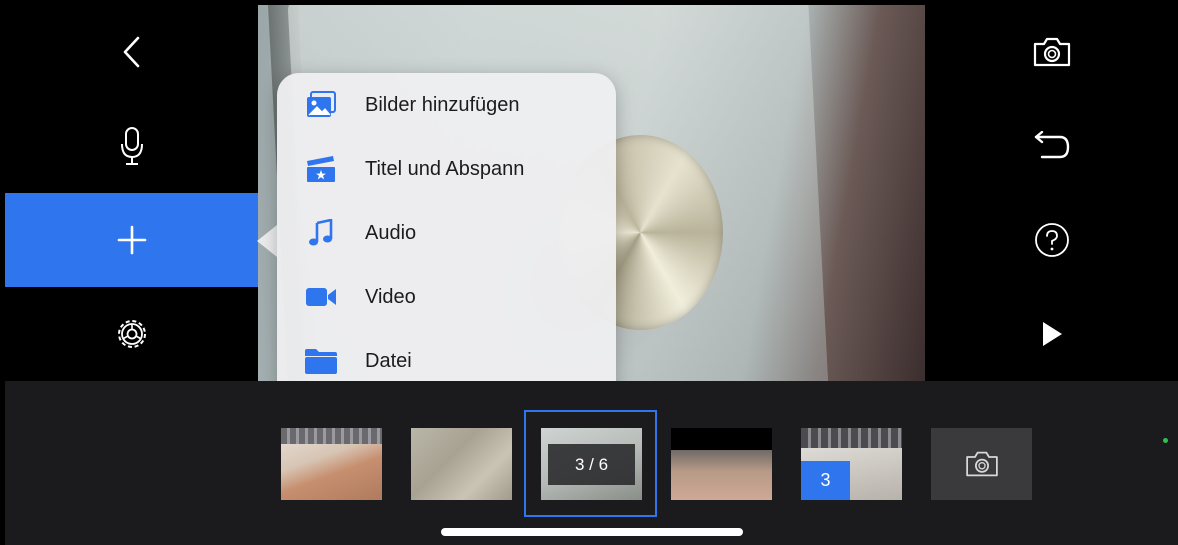  I want to click on undo-button, so click(1051, 146).